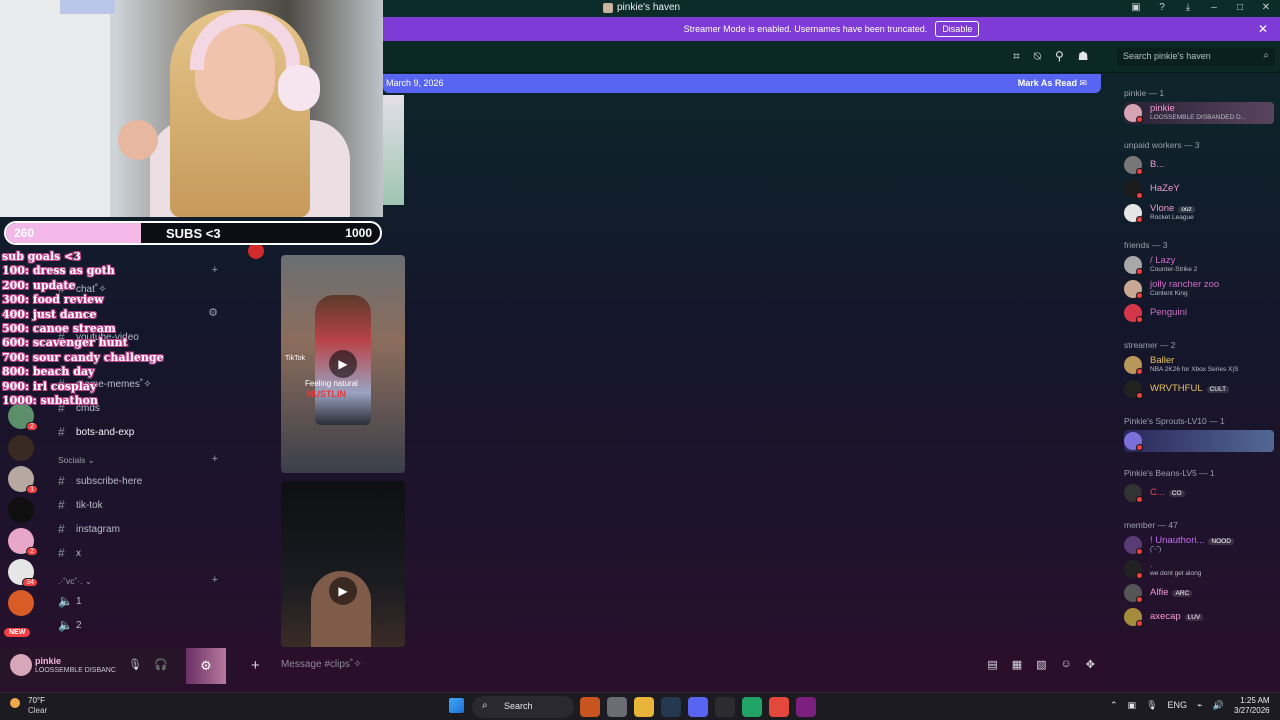 This screenshot has height=720, width=1280. What do you see at coordinates (1199, 593) in the screenshot?
I see `member-item: Alfie ARC` at bounding box center [1199, 593].